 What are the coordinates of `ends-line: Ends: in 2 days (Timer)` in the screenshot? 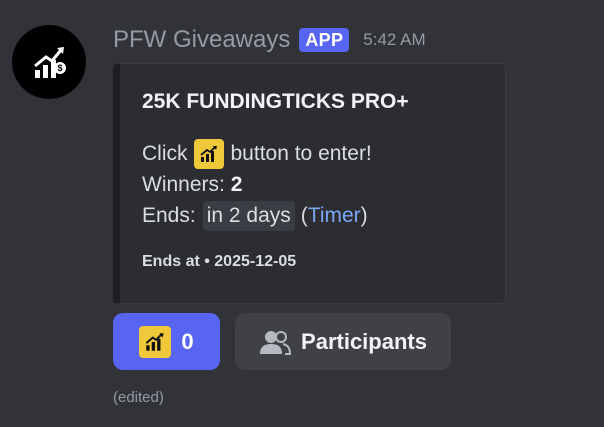 It's located at (255, 216).